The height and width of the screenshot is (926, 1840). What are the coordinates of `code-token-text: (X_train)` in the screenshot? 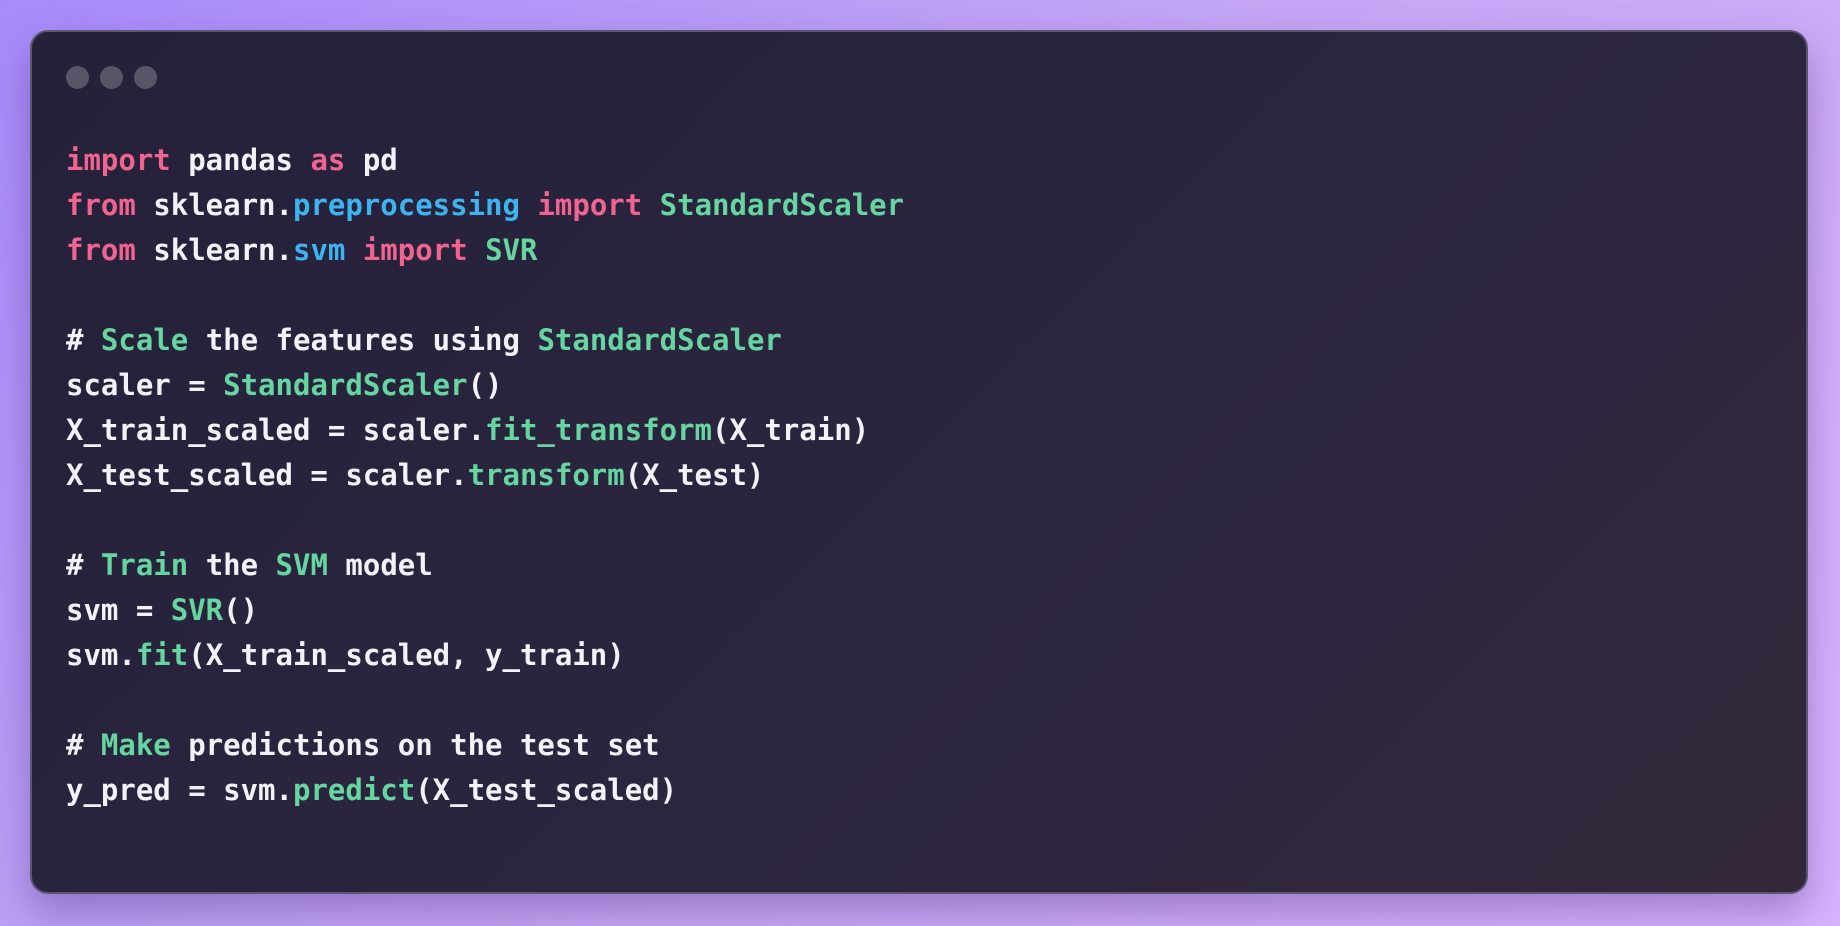 It's located at (791, 430).